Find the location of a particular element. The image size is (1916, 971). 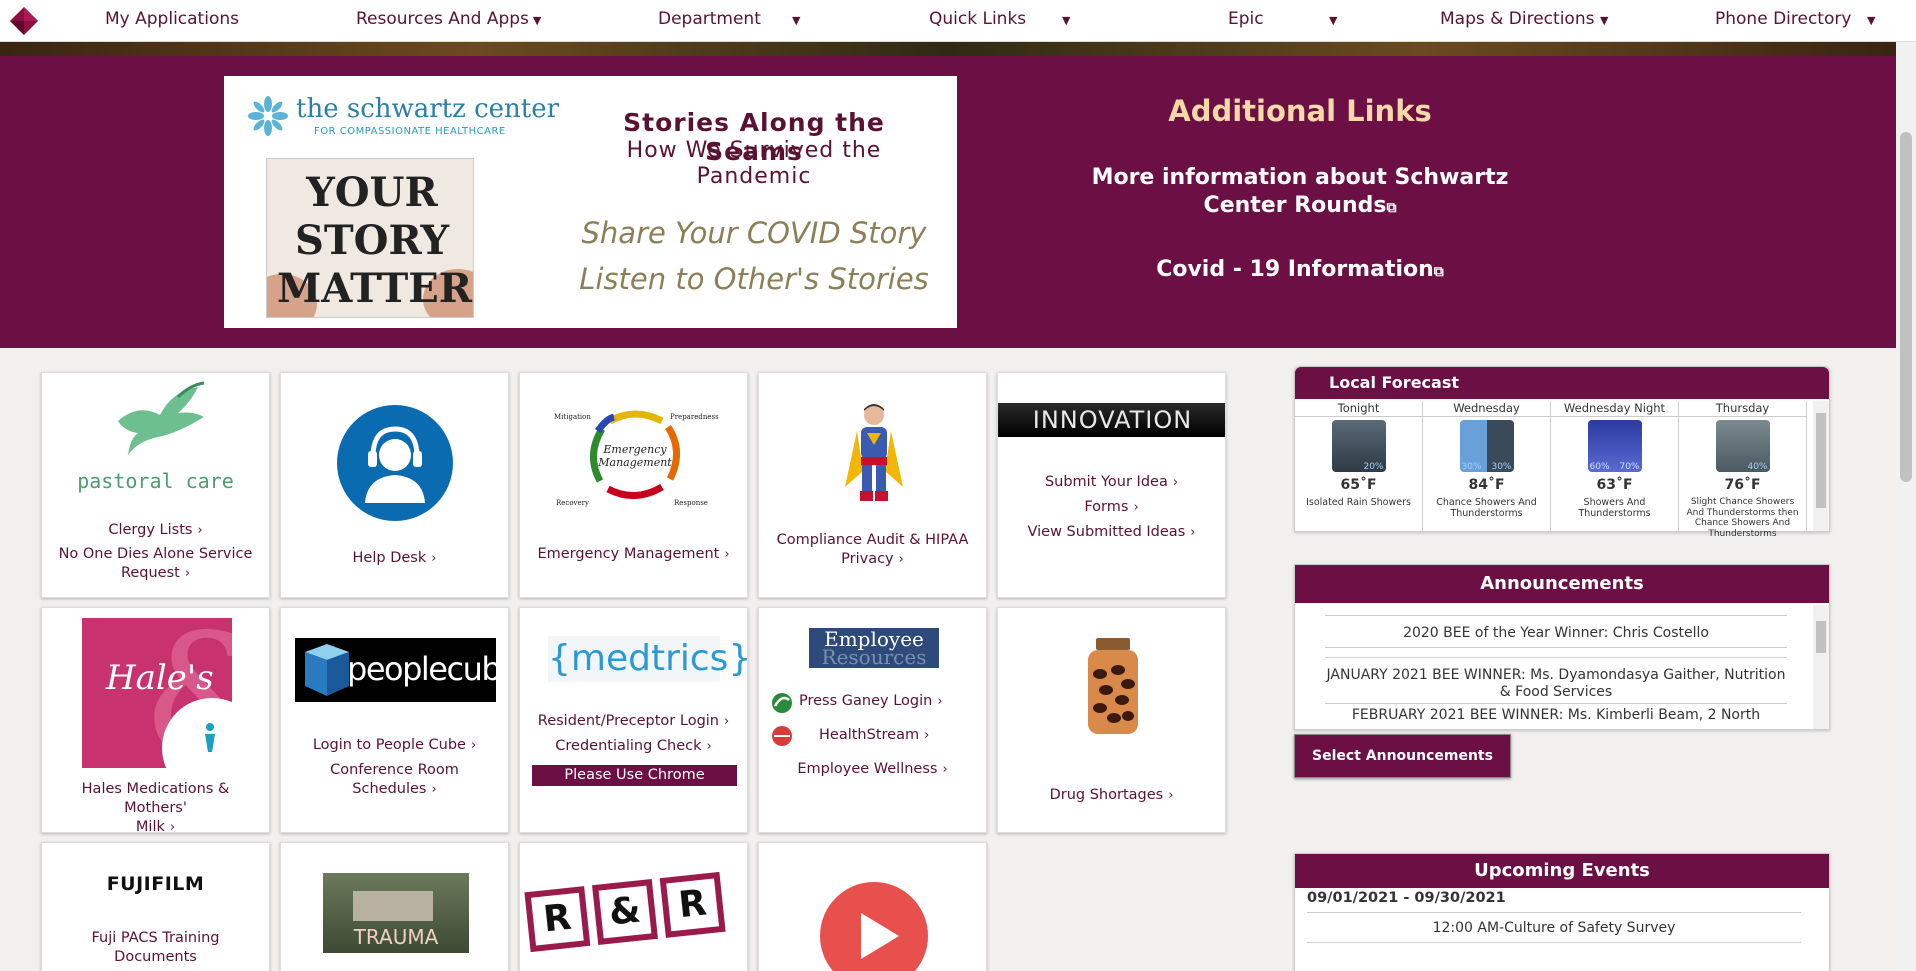

forecast-desc: Isolated Rain Showers is located at coordinates (1358, 502).